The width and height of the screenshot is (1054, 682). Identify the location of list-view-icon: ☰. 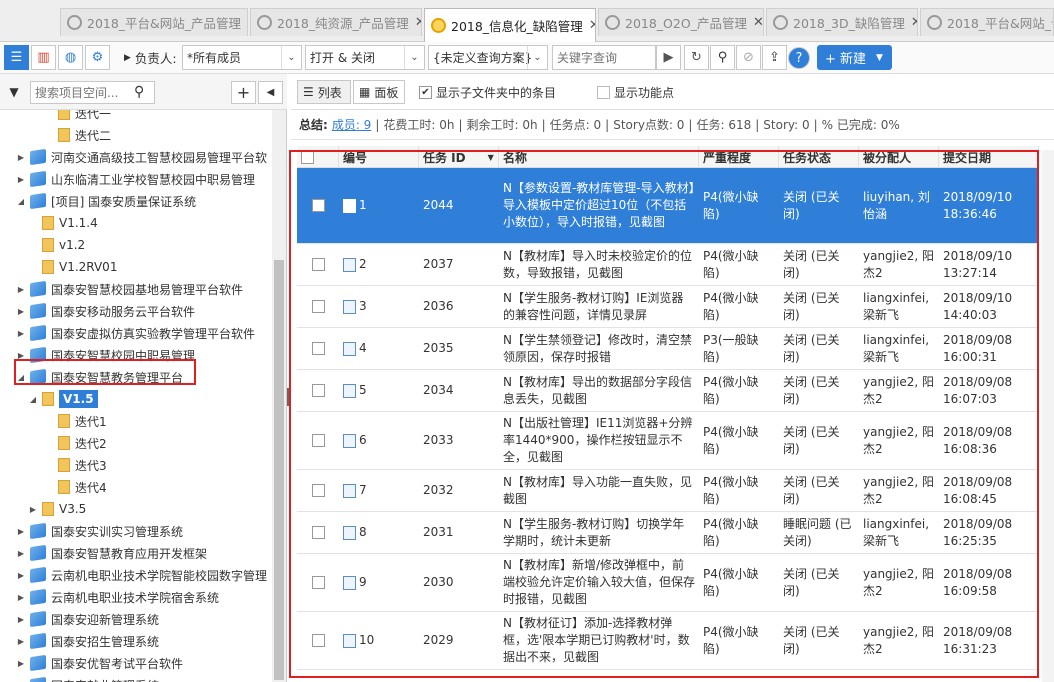
(16, 57).